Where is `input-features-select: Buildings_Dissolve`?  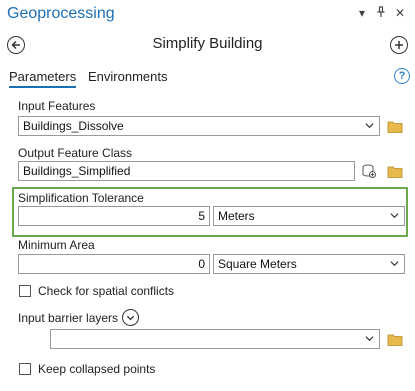 input-features-select: Buildings_Dissolve is located at coordinates (199, 126).